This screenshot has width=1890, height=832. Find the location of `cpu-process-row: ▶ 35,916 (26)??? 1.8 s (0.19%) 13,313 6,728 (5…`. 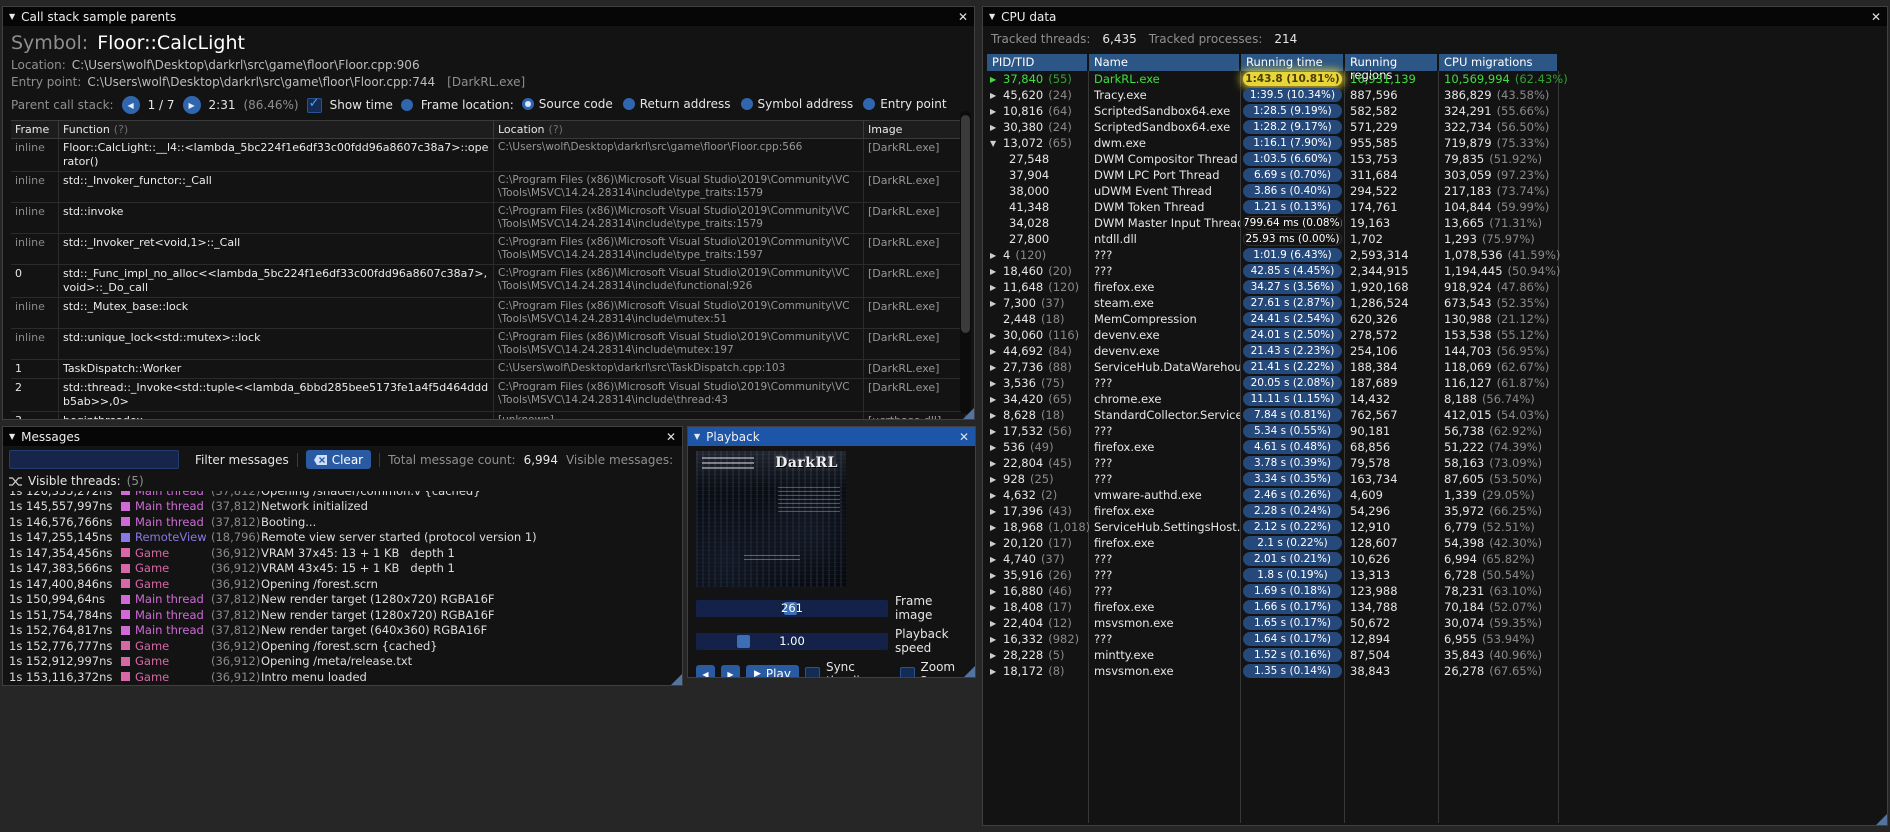

cpu-process-row: ▶ 35,916 (26)??? 1.8 s (0.19%) 13,313 6,728 (5… is located at coordinates (1435, 575).